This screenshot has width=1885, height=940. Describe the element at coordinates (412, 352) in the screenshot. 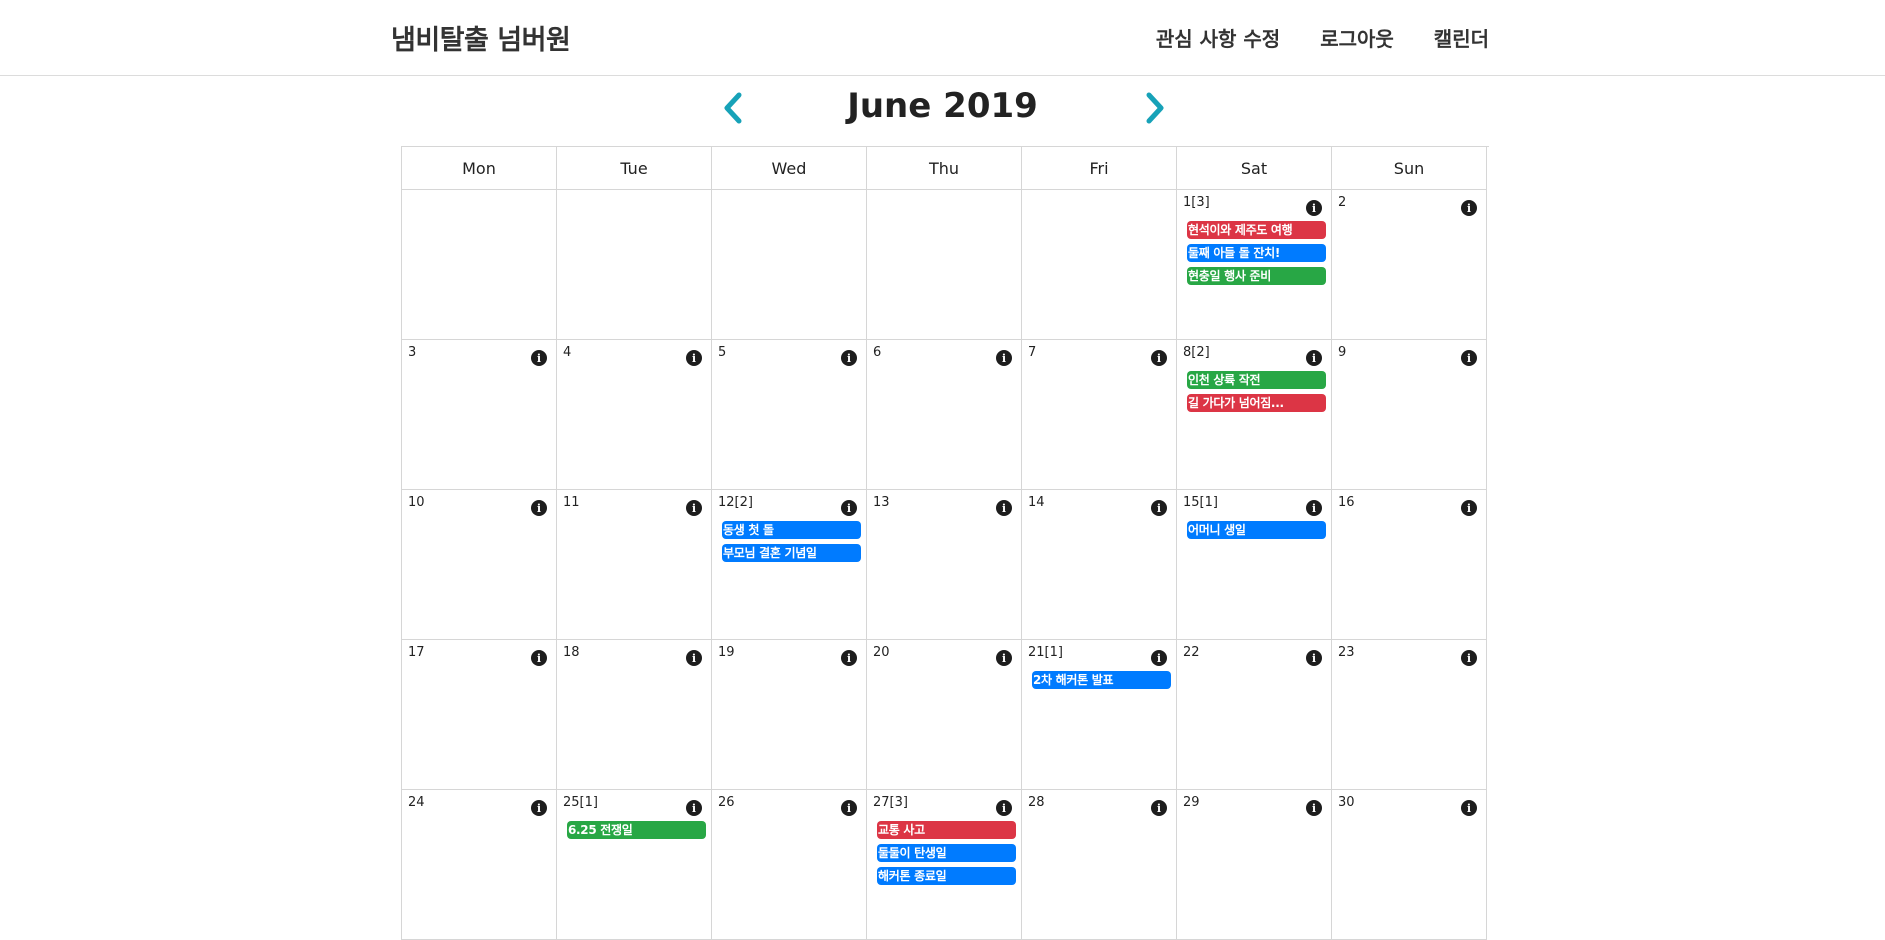

I see `day-number: 3` at that location.